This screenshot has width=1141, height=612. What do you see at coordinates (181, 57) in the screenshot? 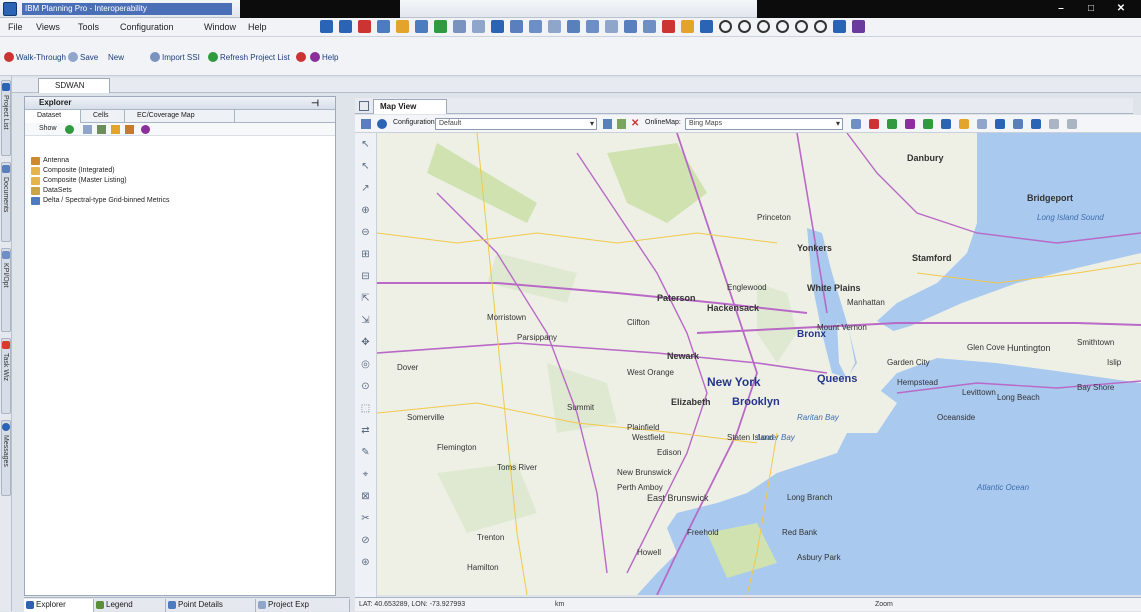
I see `import-button: Import SSI` at bounding box center [181, 57].